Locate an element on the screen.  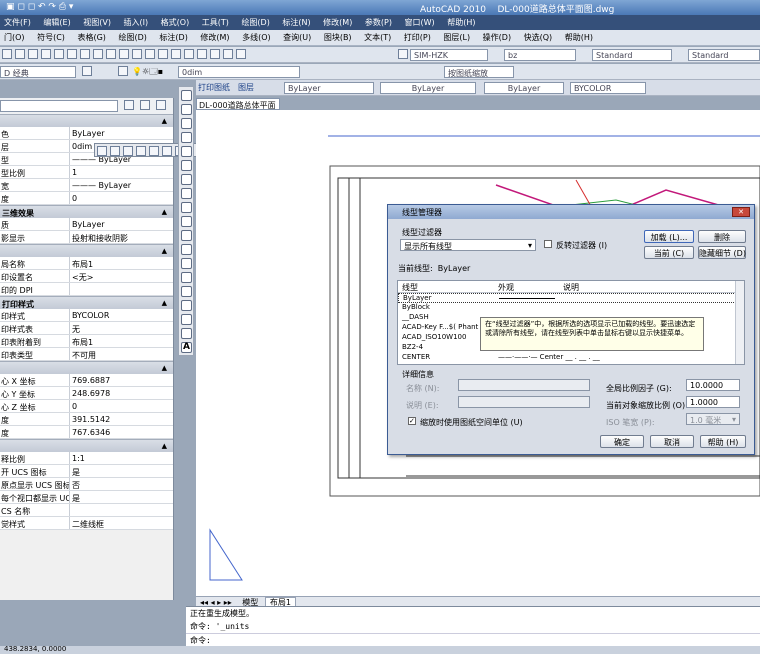
plot-style-row: 印样式表无 is located at coordinates (86, 328).